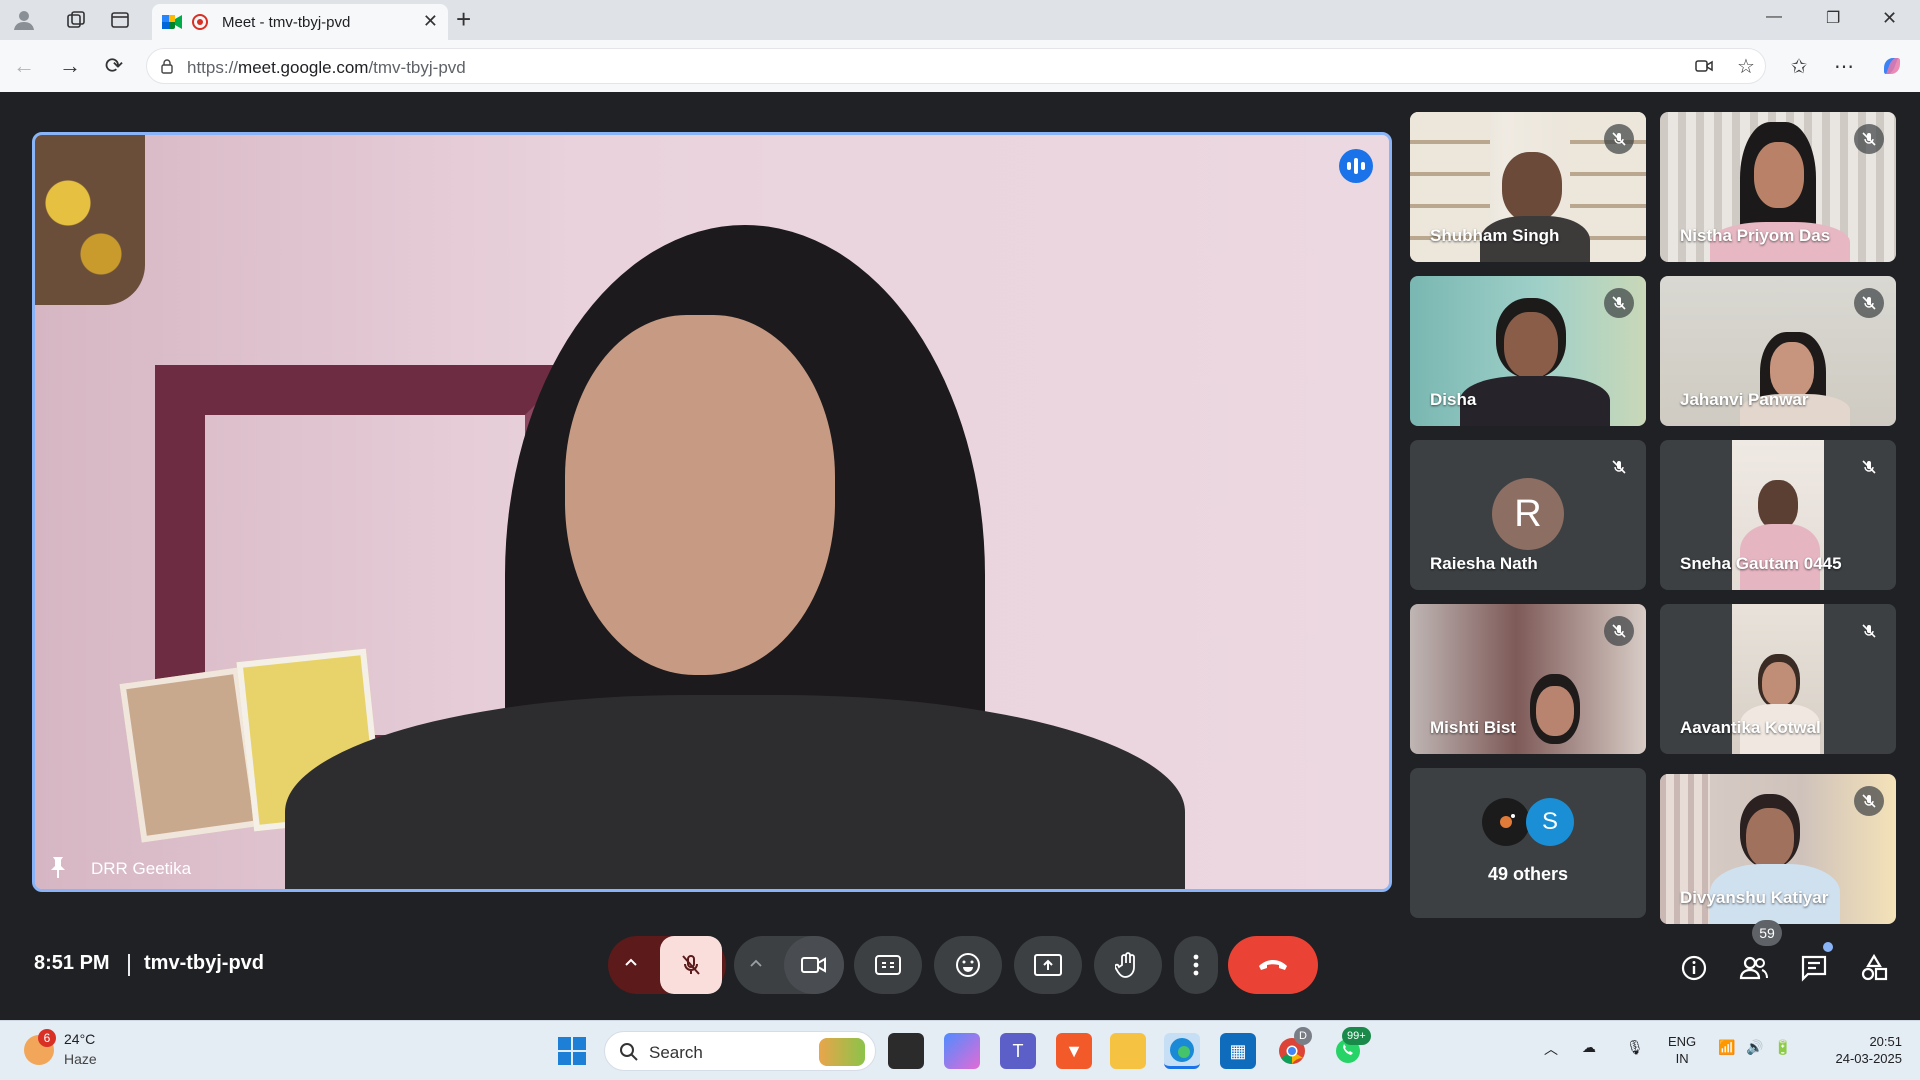 The width and height of the screenshot is (1920, 1080). I want to click on copilot-app-icon, so click(962, 1051).